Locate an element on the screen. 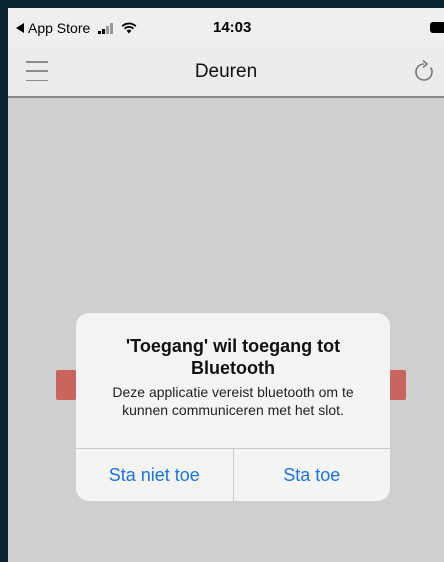 This screenshot has width=444, height=562. back-arrow-icon is located at coordinates (20, 28).